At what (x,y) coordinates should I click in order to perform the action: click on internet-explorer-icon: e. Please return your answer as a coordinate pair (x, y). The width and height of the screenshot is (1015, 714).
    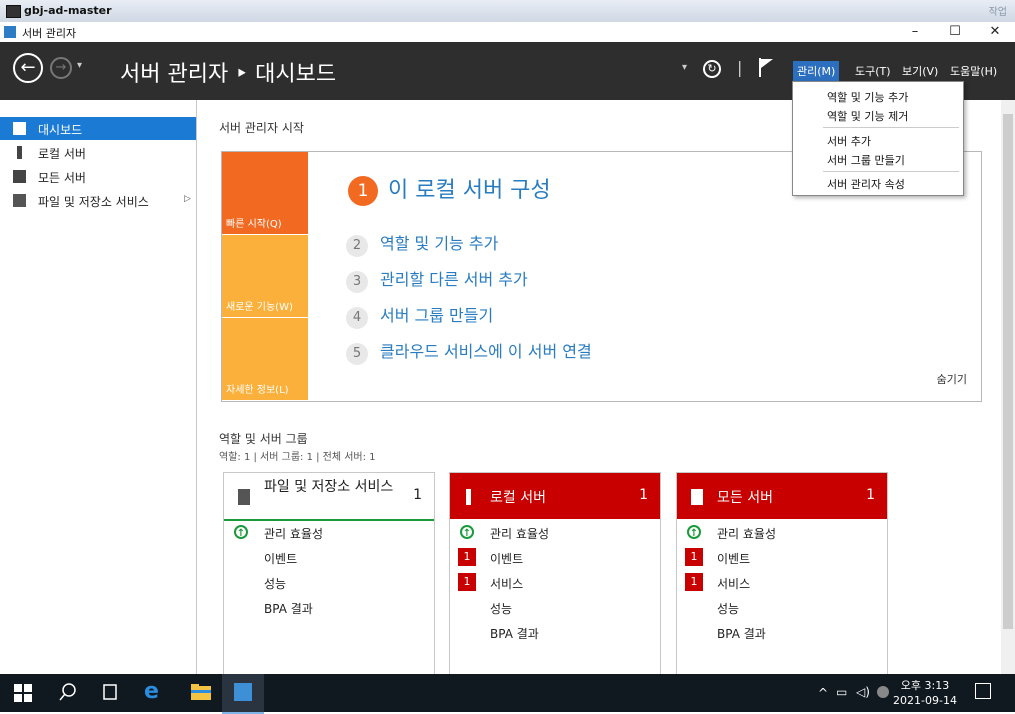
    Looking at the image, I should click on (155, 692).